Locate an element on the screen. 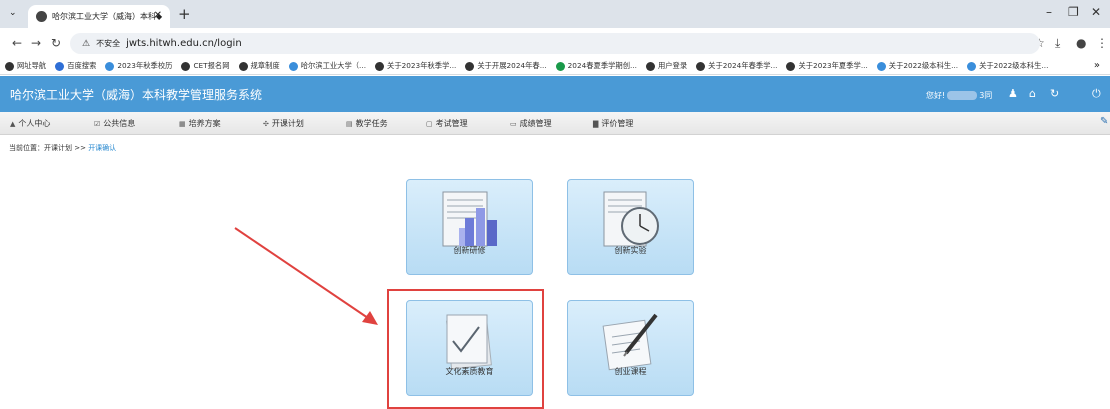 Image resolution: width=1110 pixels, height=409 pixels. pointer-arrow-icon is located at coordinates (306, 276).